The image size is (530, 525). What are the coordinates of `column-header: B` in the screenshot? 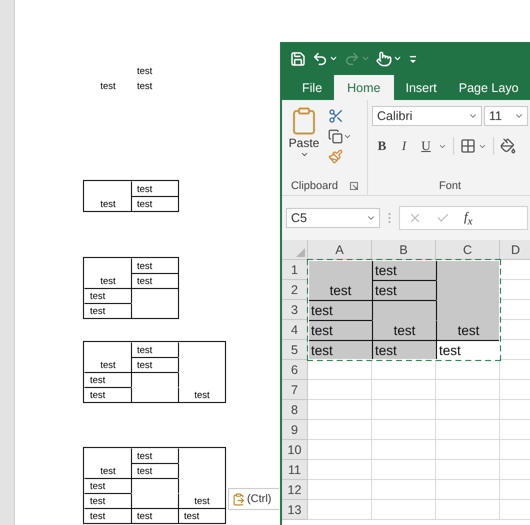 It's located at (404, 250).